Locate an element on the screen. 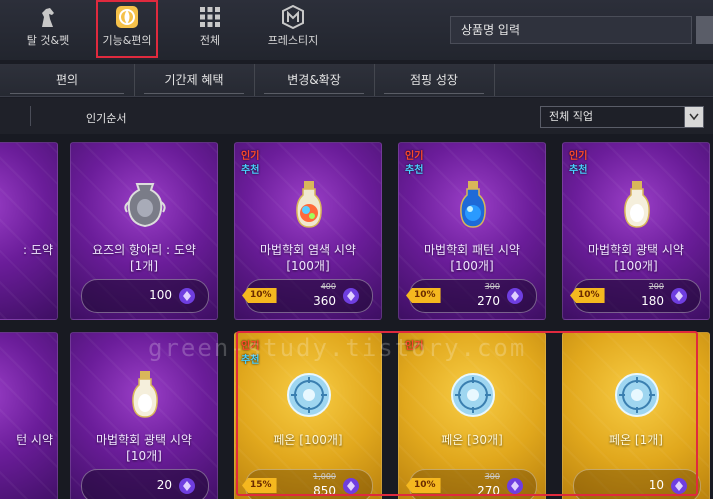 Image resolution: width=713 pixels, height=499 pixels. price-button: 10% 200 180 is located at coordinates (635, 296).